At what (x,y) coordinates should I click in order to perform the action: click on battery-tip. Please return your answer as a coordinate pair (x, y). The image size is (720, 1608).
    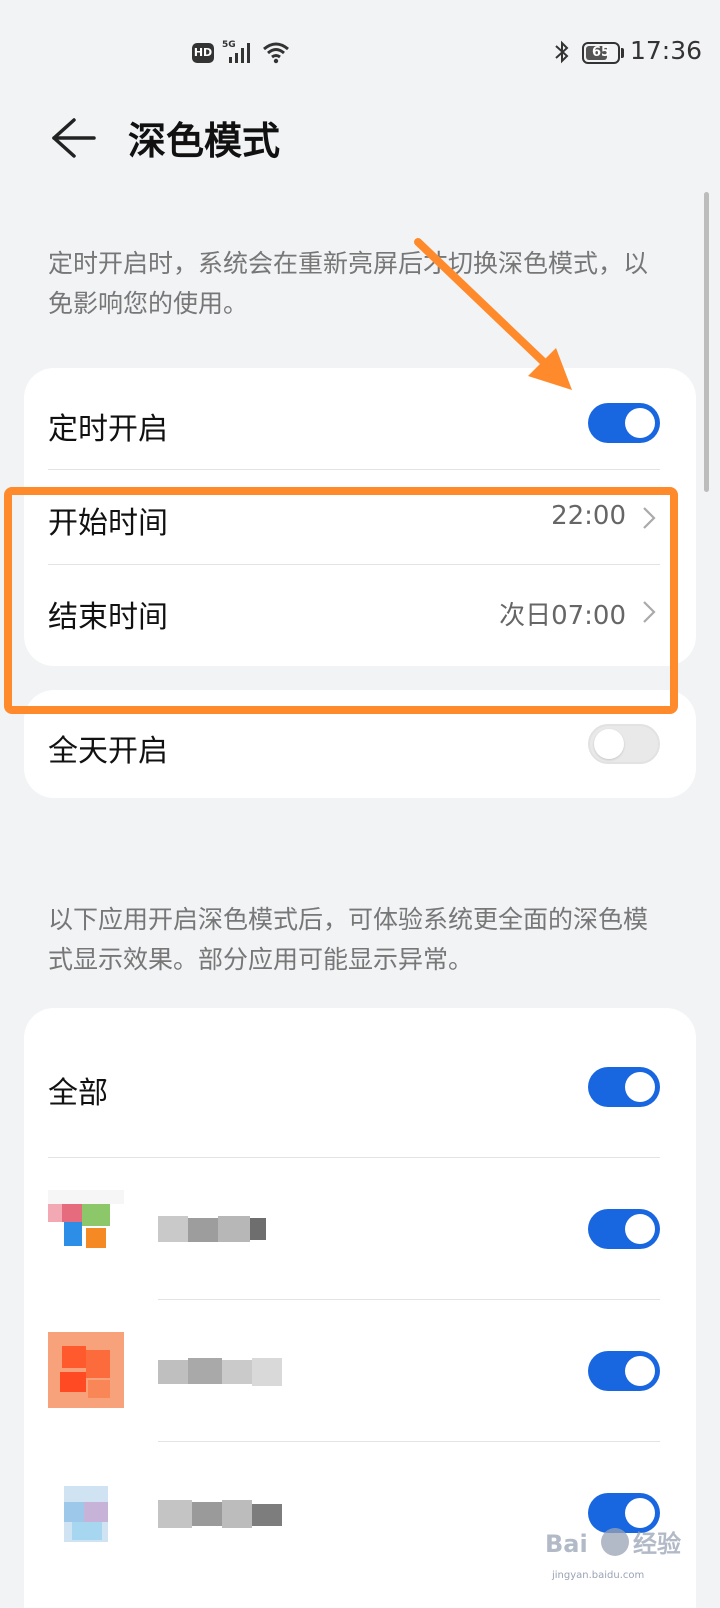
    Looking at the image, I should click on (622, 53).